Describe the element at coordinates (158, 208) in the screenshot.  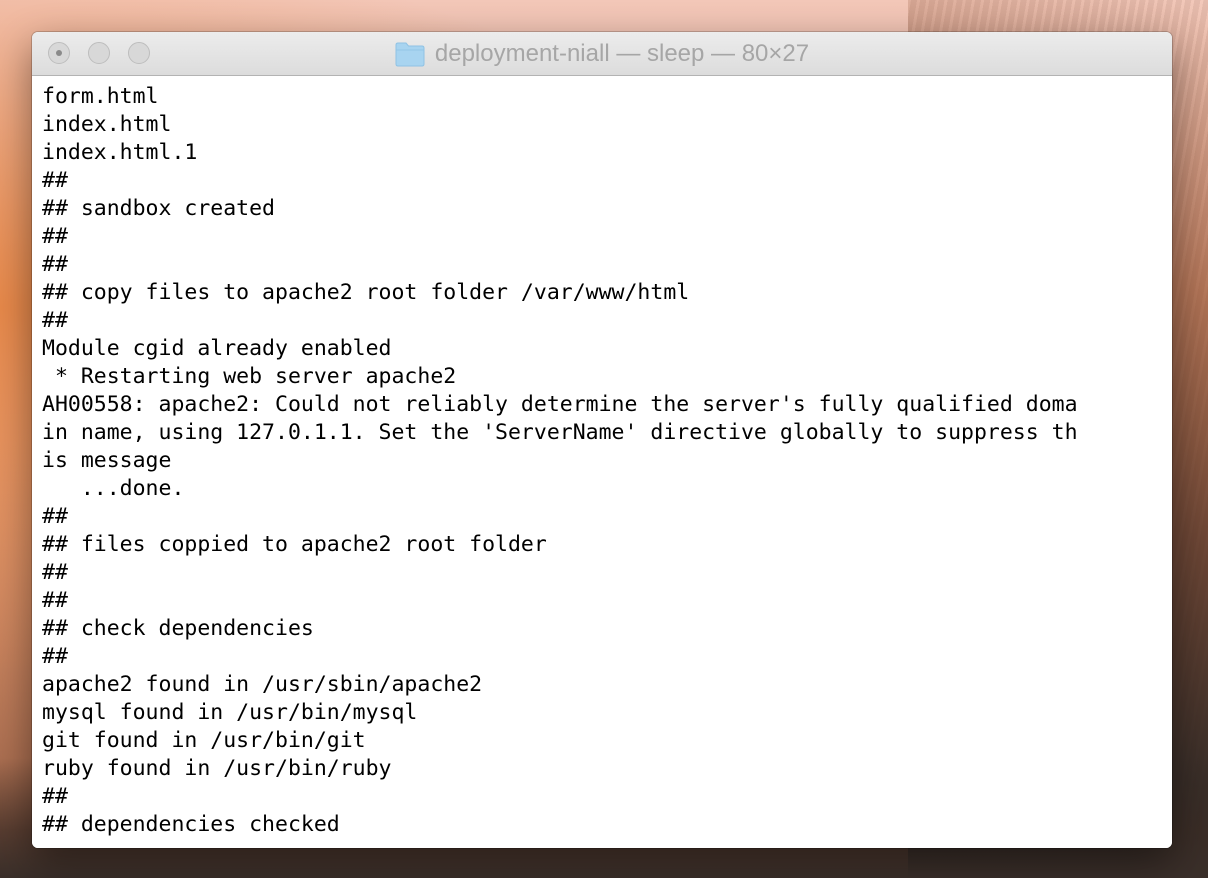
I see `terminal-line: ## sandbox created` at that location.